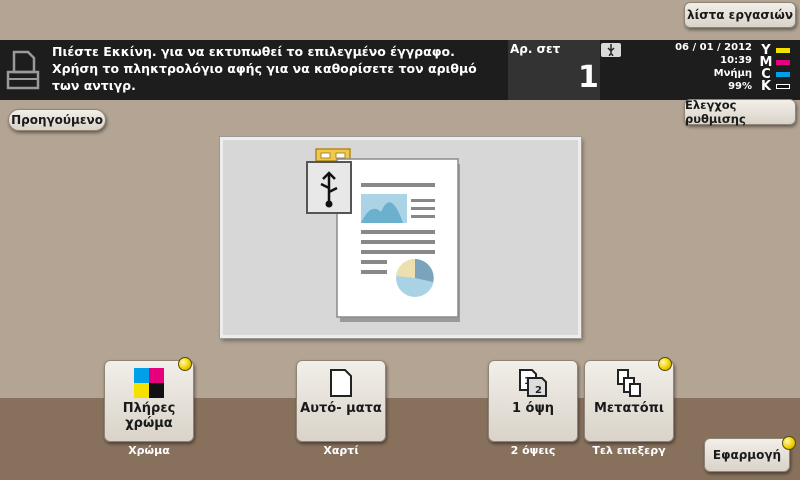 The width and height of the screenshot is (800, 480). I want to click on offset-icon, so click(629, 383).